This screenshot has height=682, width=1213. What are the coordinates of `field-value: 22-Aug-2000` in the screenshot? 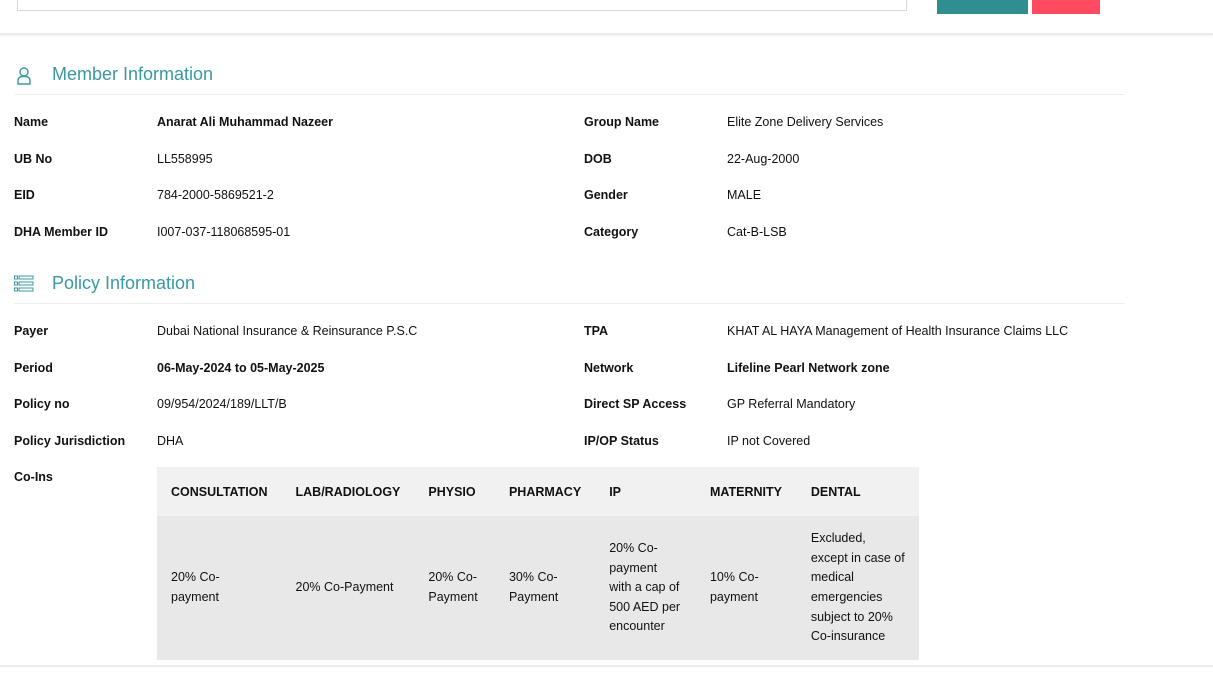 It's located at (763, 158).